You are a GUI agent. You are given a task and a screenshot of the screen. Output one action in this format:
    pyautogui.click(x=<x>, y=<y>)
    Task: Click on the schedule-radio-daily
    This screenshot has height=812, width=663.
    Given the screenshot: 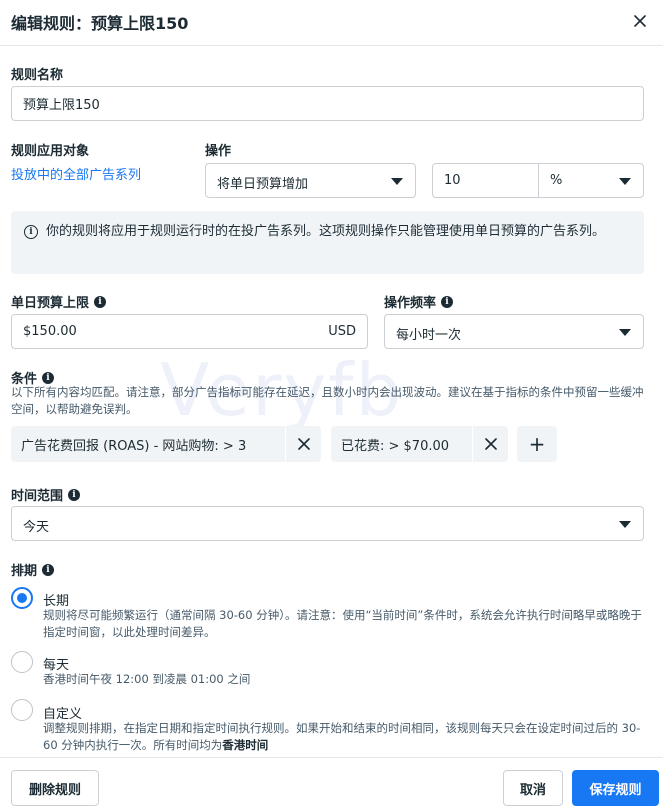 What is the action you would take?
    pyautogui.click(x=22, y=662)
    